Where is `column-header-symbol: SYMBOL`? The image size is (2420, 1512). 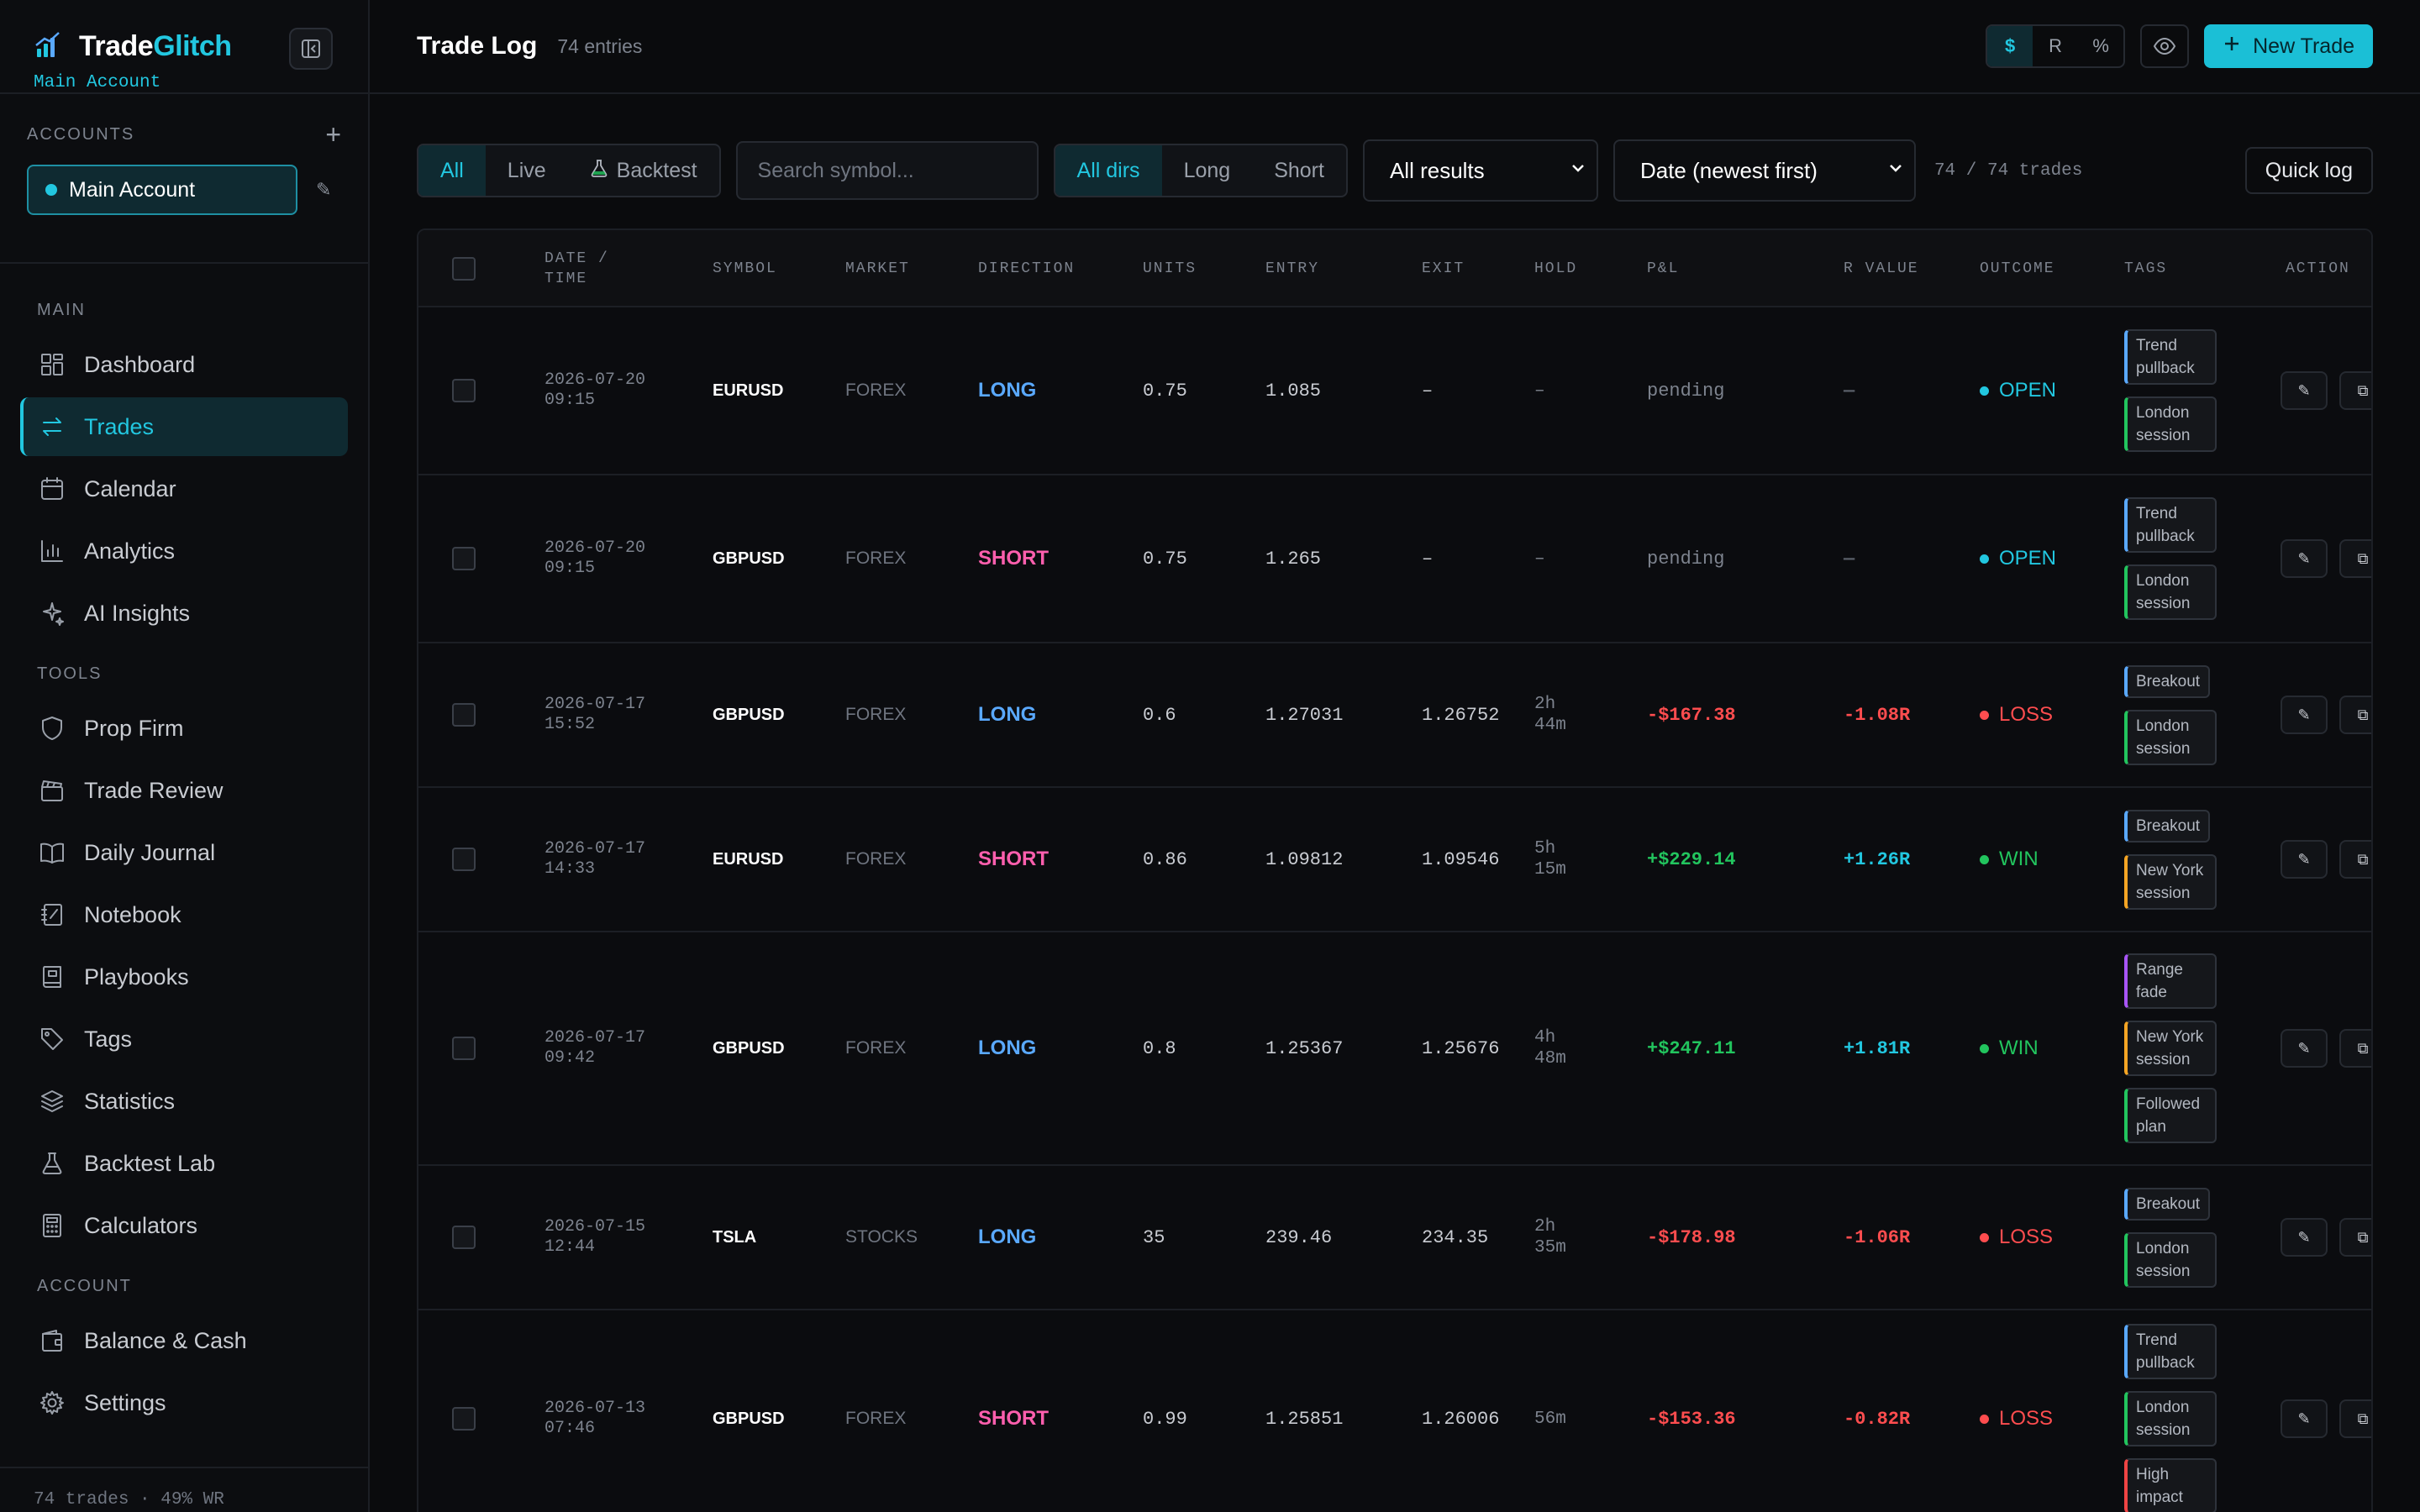 column-header-symbol: SYMBOL is located at coordinates (763, 268).